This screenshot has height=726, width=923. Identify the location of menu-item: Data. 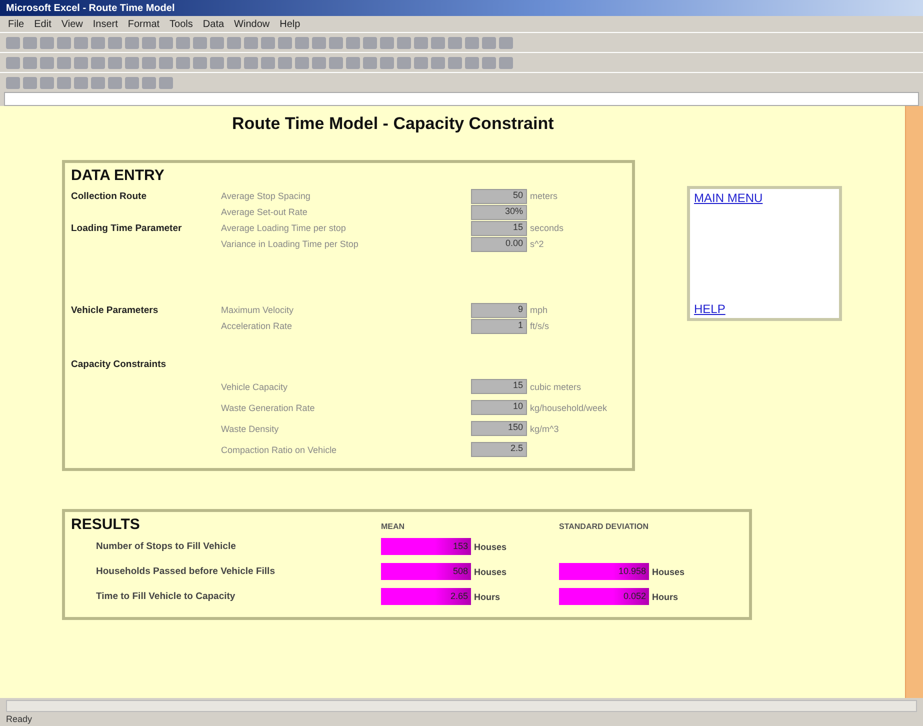
(213, 24).